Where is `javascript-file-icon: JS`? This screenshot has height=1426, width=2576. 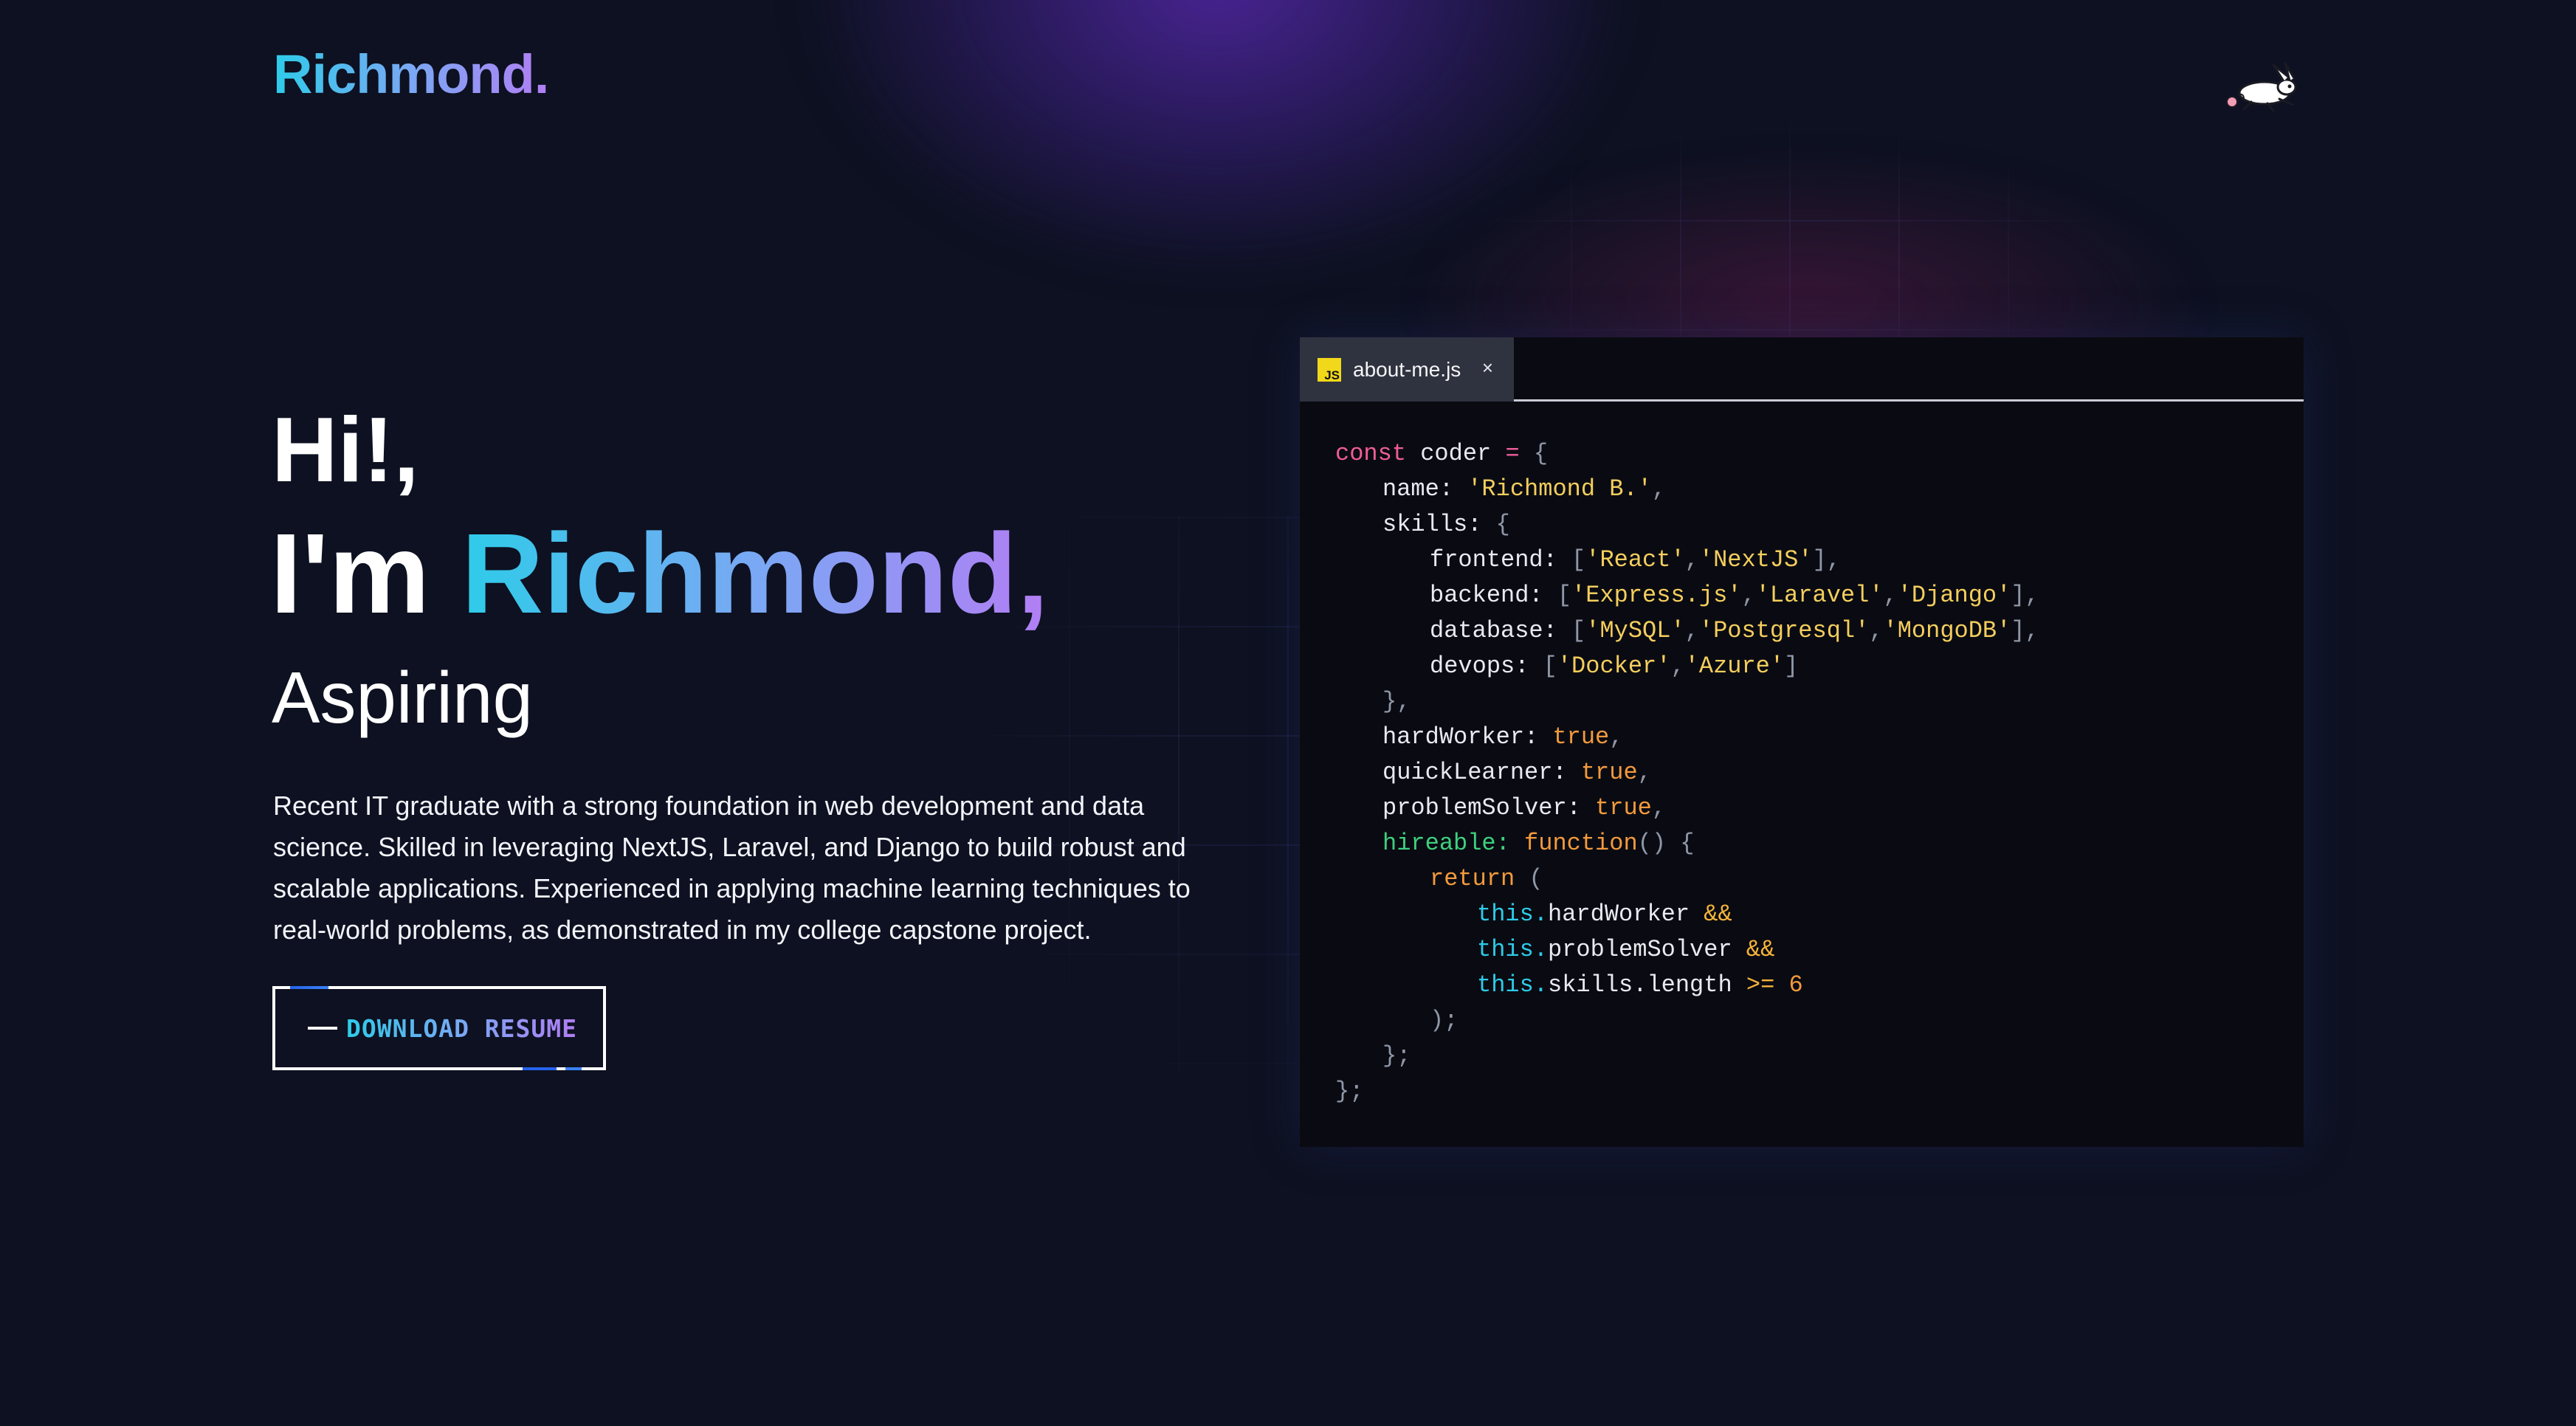
javascript-file-icon: JS is located at coordinates (1330, 369).